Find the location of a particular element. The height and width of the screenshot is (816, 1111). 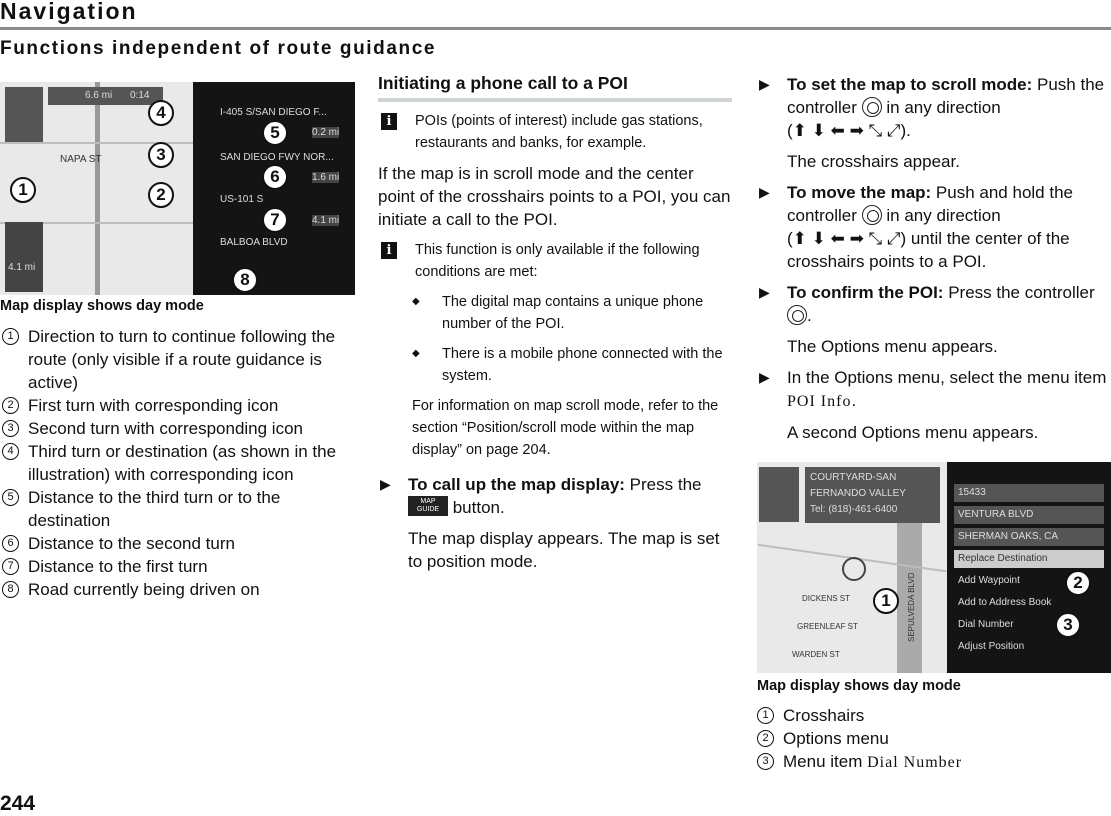

legend-item: 2 First turn with corresponding icon is located at coordinates (179, 405).